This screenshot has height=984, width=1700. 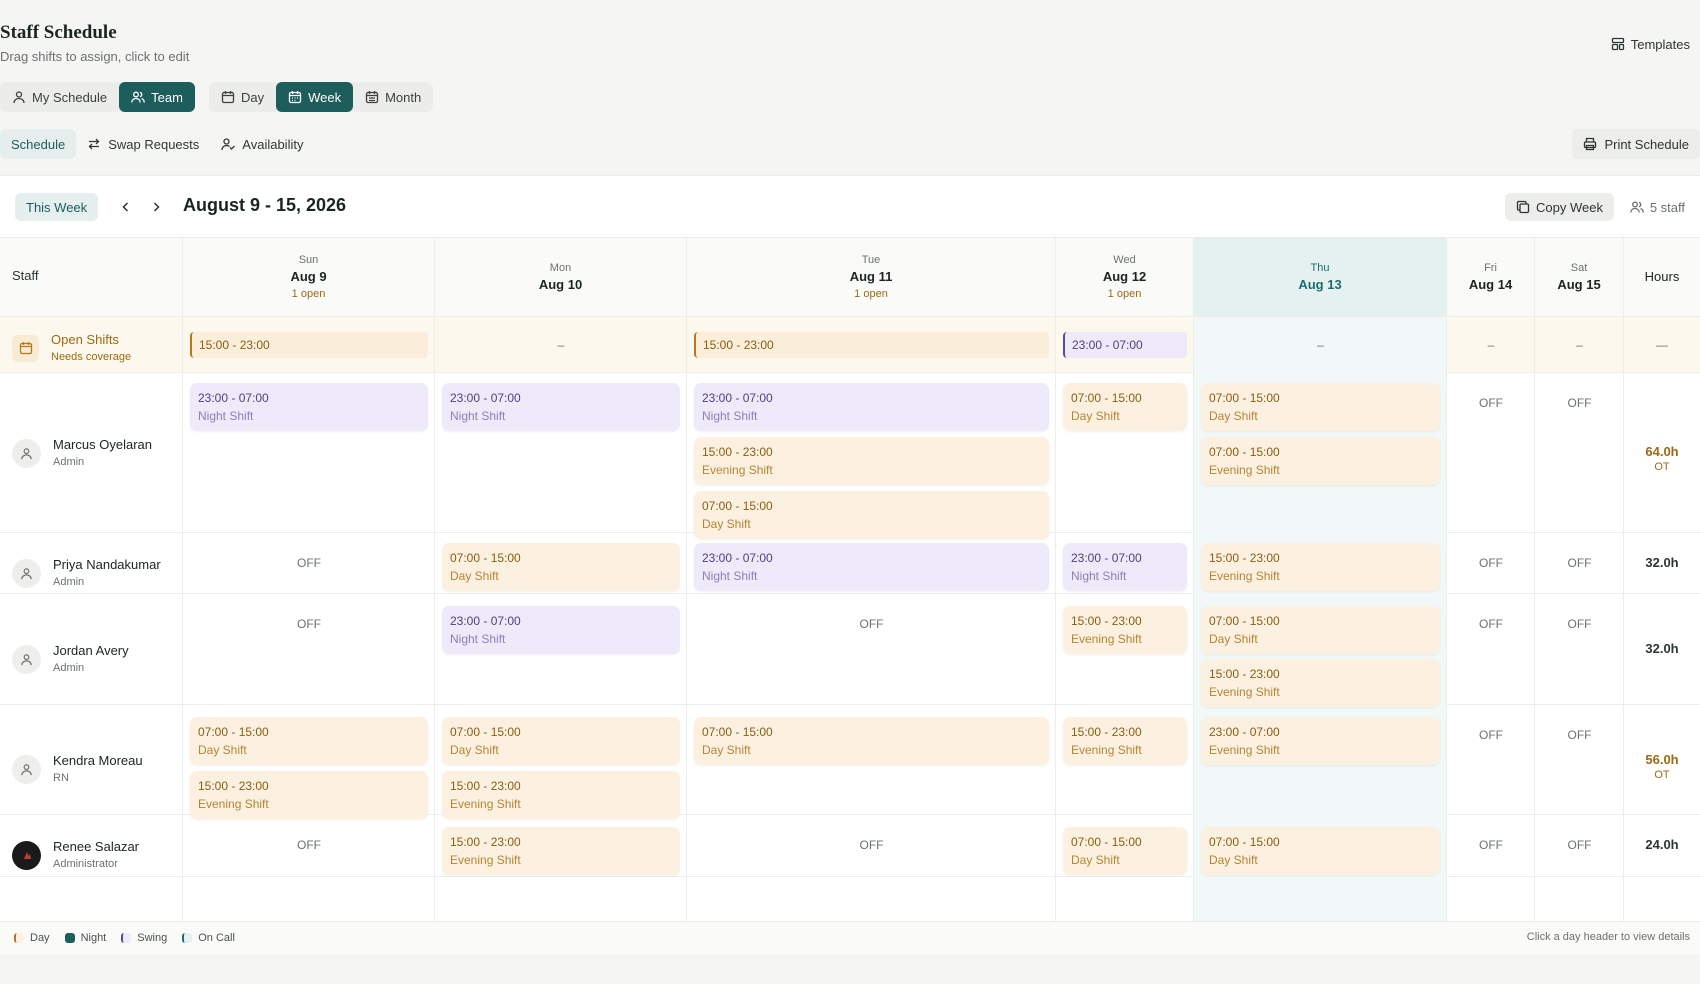 What do you see at coordinates (262, 144) in the screenshot?
I see `tab-availability: Availability` at bounding box center [262, 144].